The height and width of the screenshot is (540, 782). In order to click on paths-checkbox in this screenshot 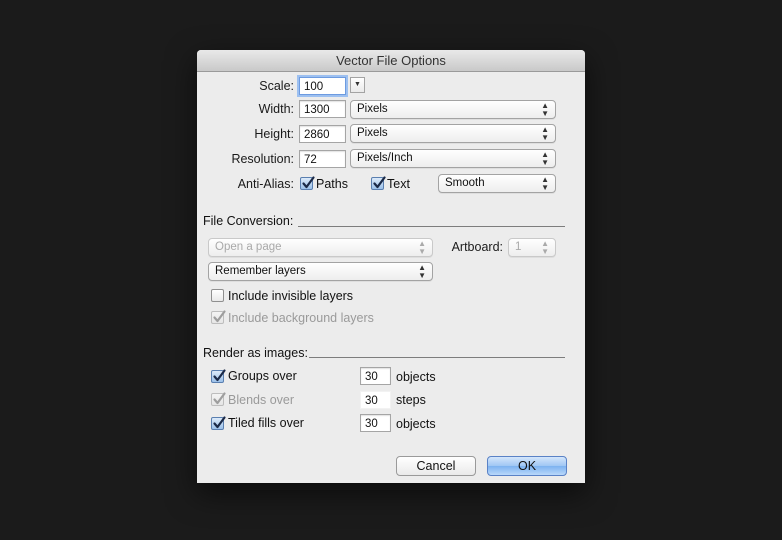, I will do `click(307, 183)`.